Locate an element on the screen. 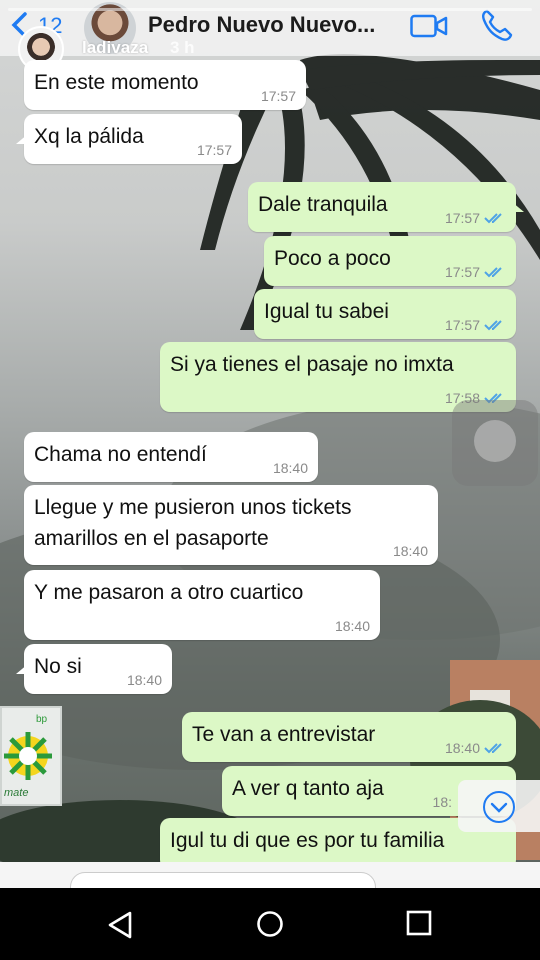 The width and height of the screenshot is (540, 960). message-time: 18: is located at coordinates (442, 802).